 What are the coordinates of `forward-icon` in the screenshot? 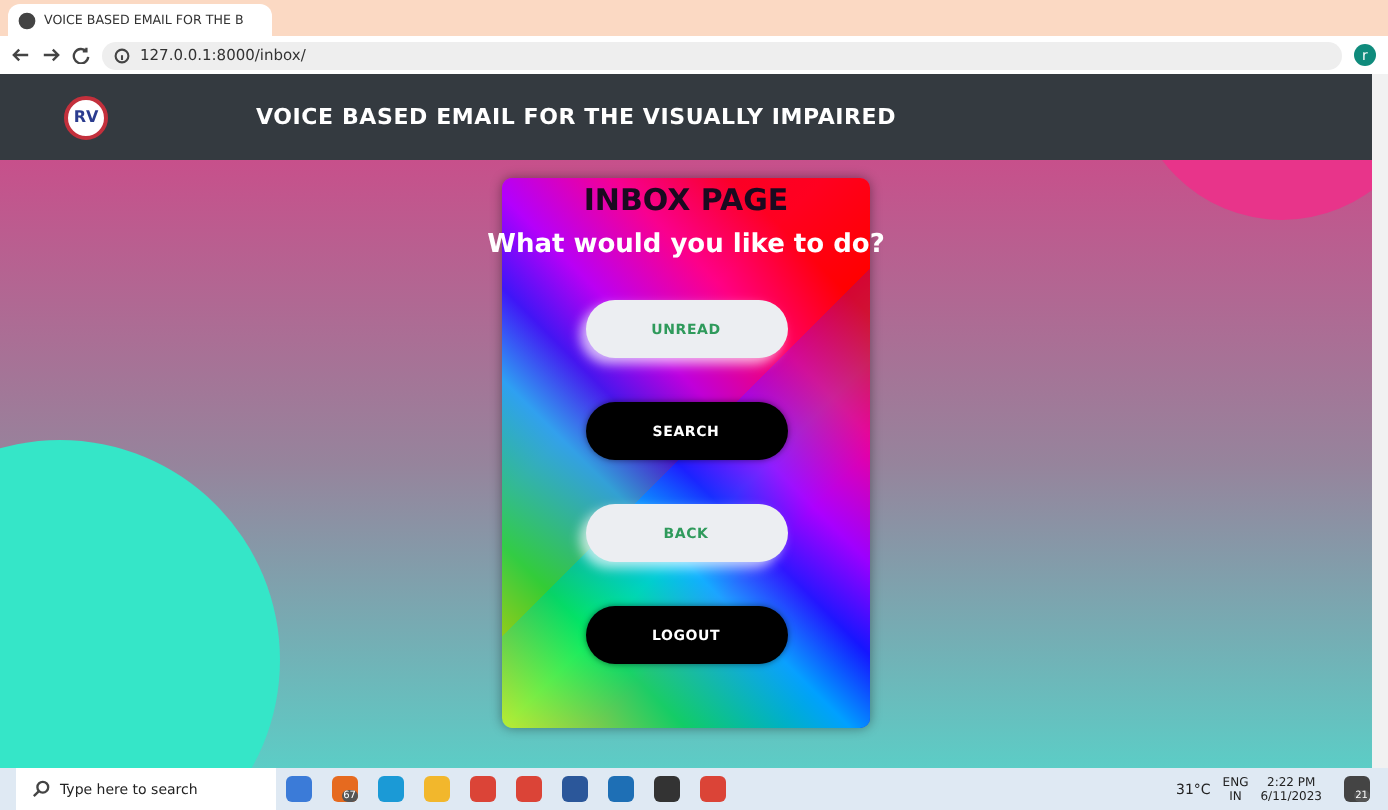 It's located at (51, 55).